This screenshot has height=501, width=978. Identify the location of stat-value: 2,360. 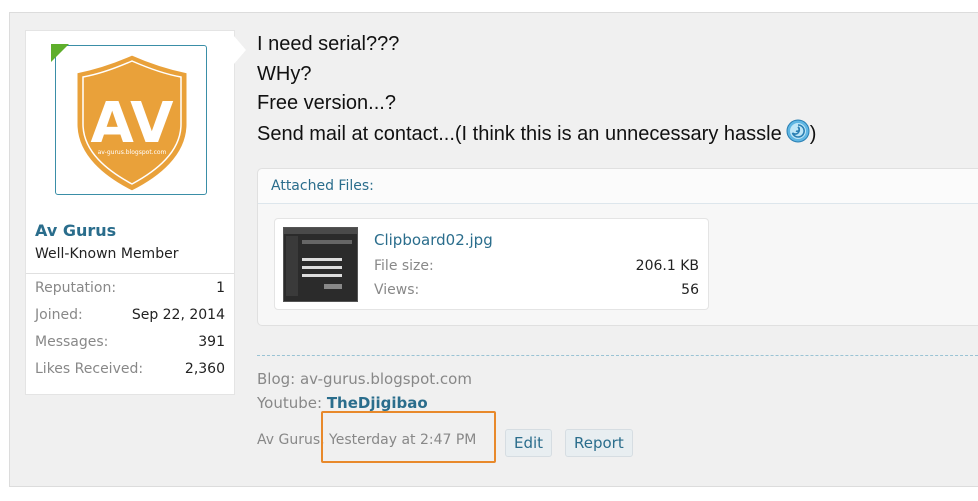
(204, 369).